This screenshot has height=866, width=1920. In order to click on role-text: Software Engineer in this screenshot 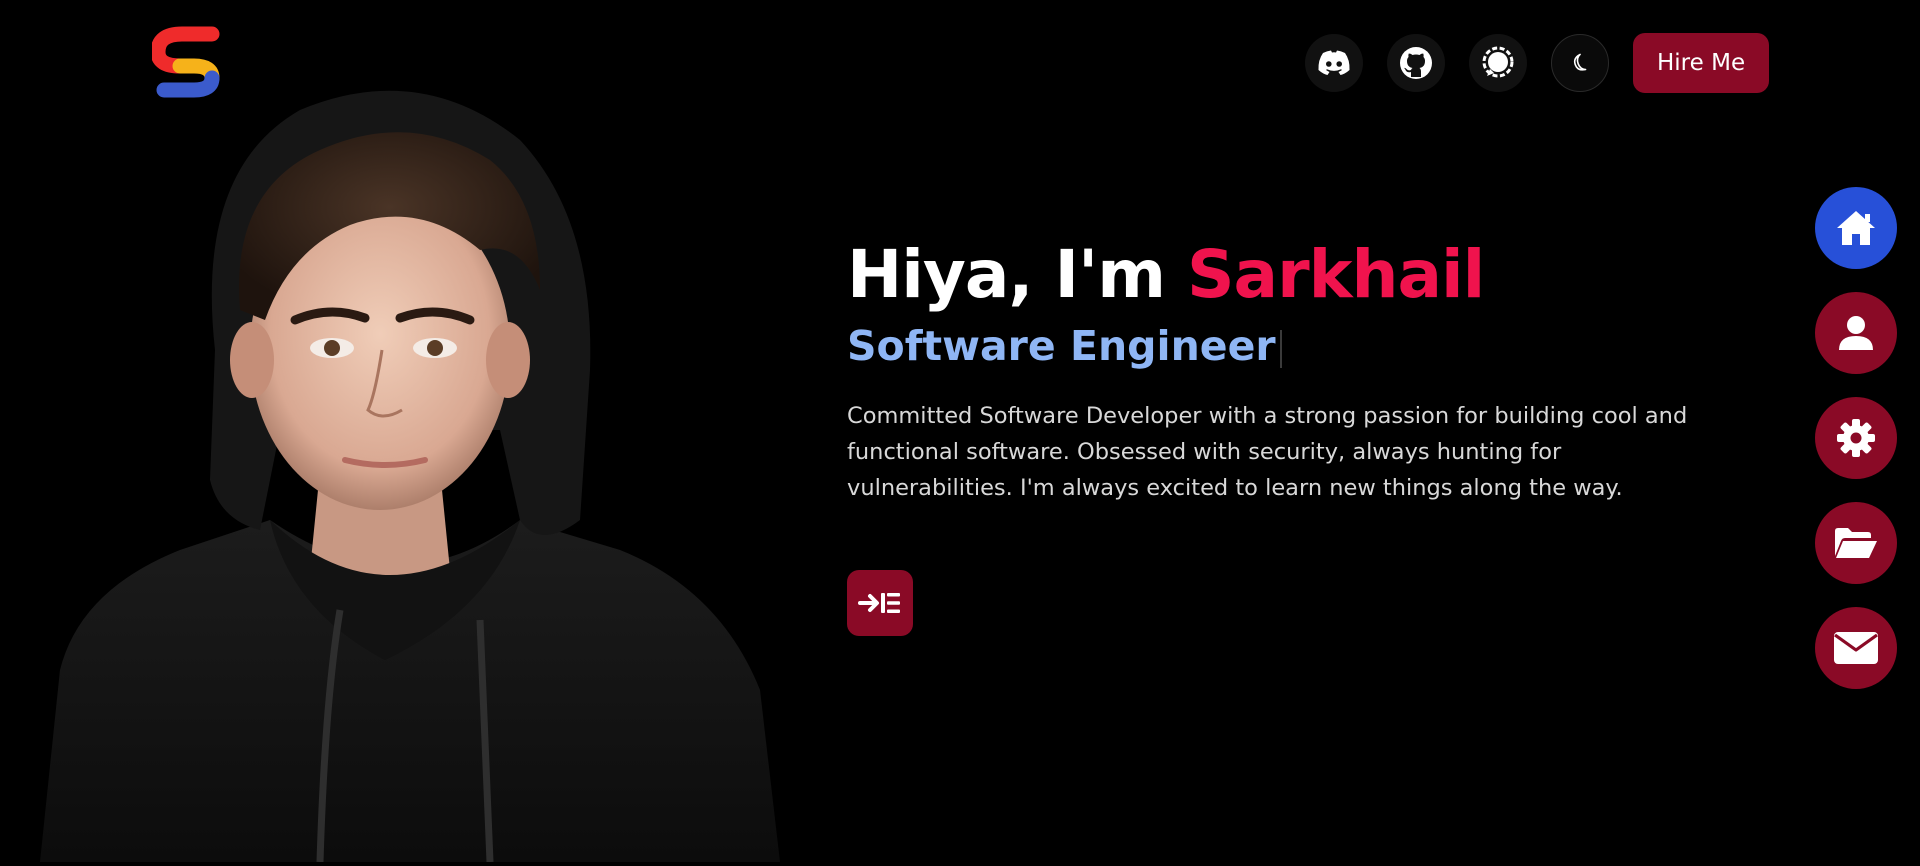, I will do `click(1272, 346)`.